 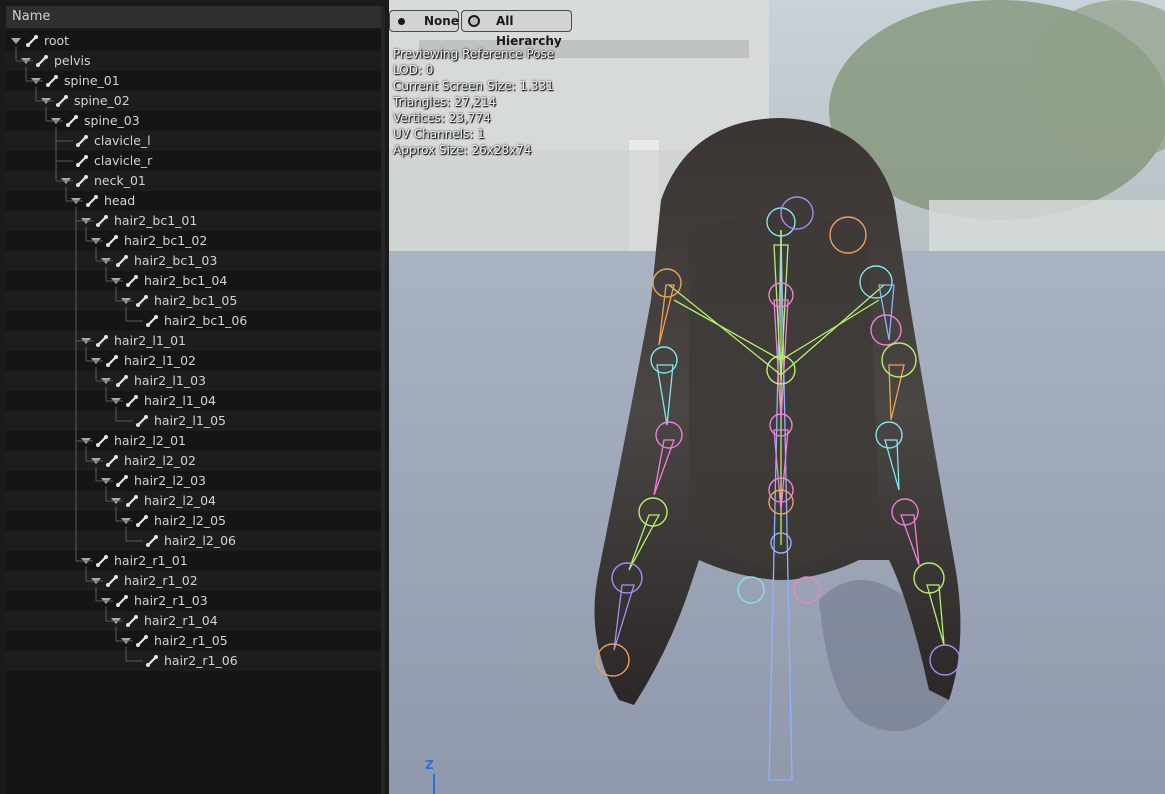 I want to click on background-car, so click(x=1047, y=225).